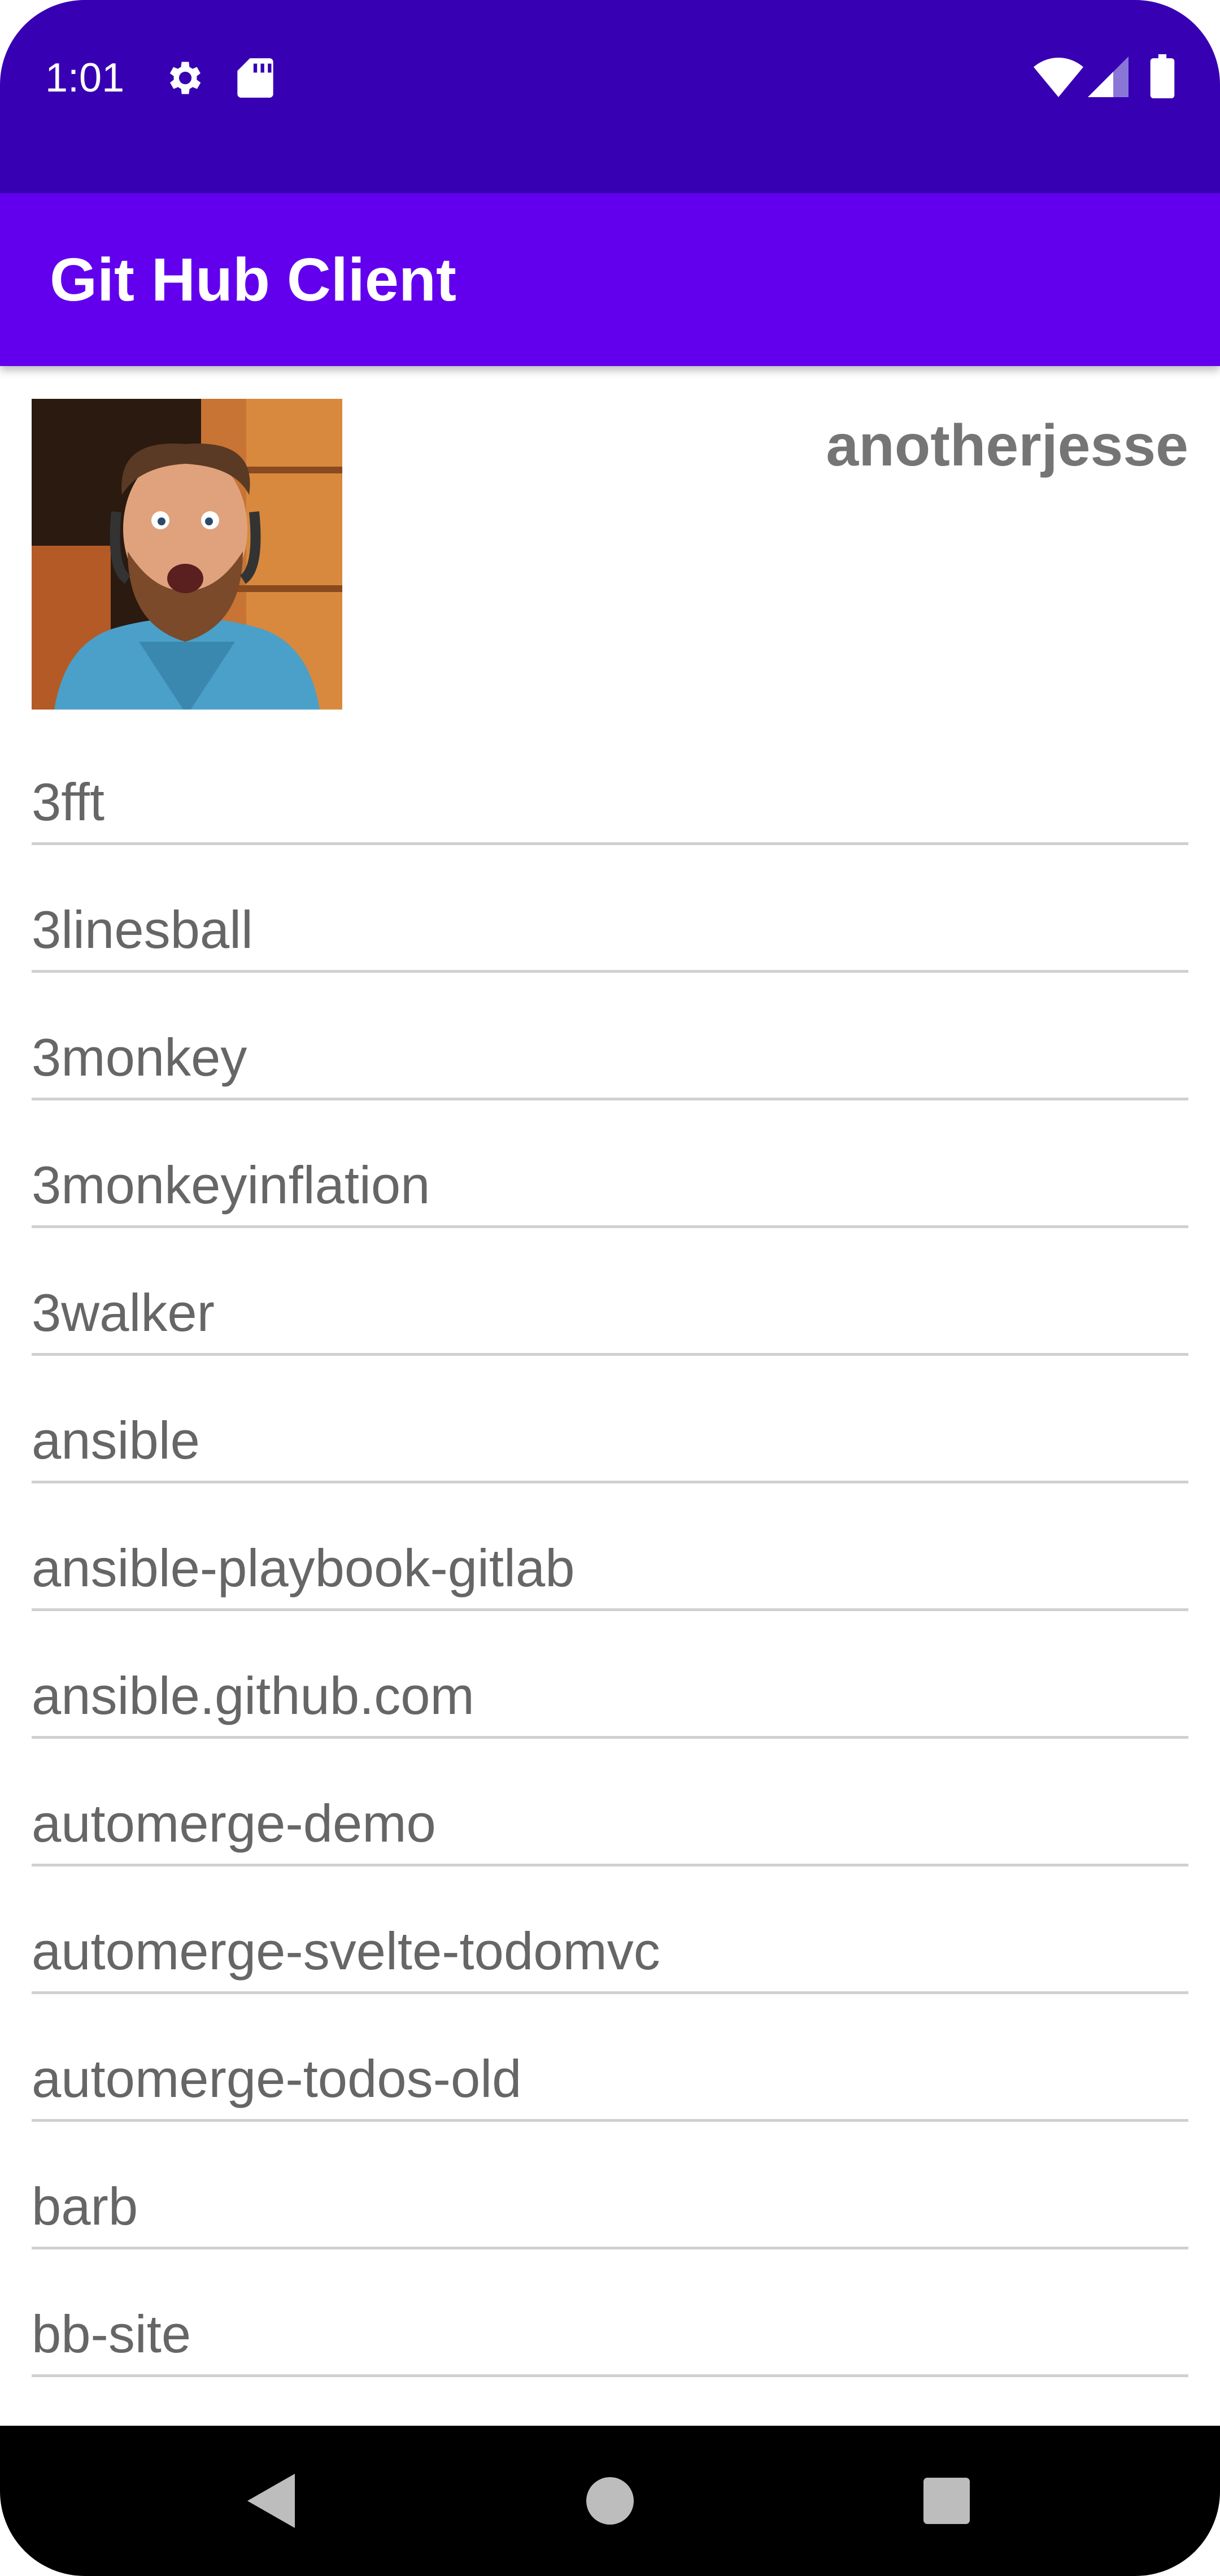  I want to click on sd-card-icon, so click(255, 79).